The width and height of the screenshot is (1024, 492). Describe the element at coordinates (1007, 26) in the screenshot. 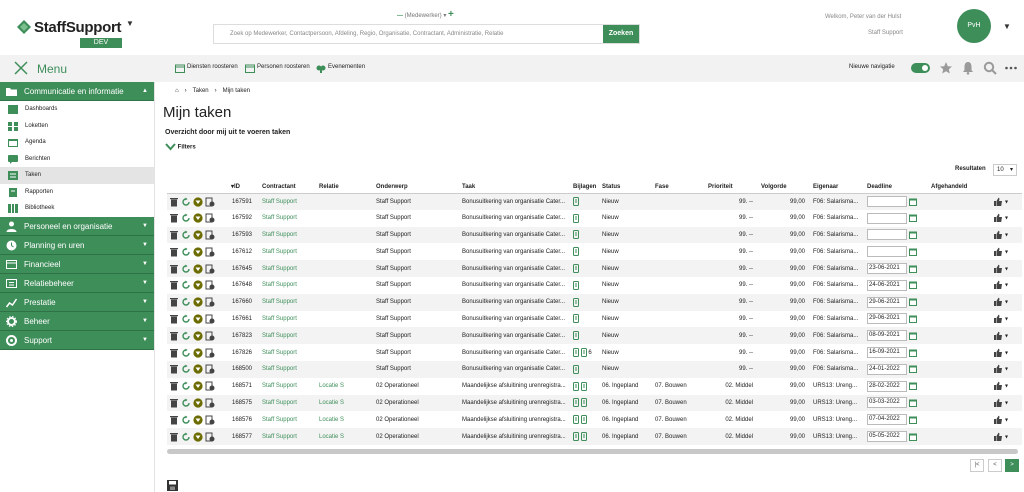

I see `user-menu-caret-icon: ▼` at that location.